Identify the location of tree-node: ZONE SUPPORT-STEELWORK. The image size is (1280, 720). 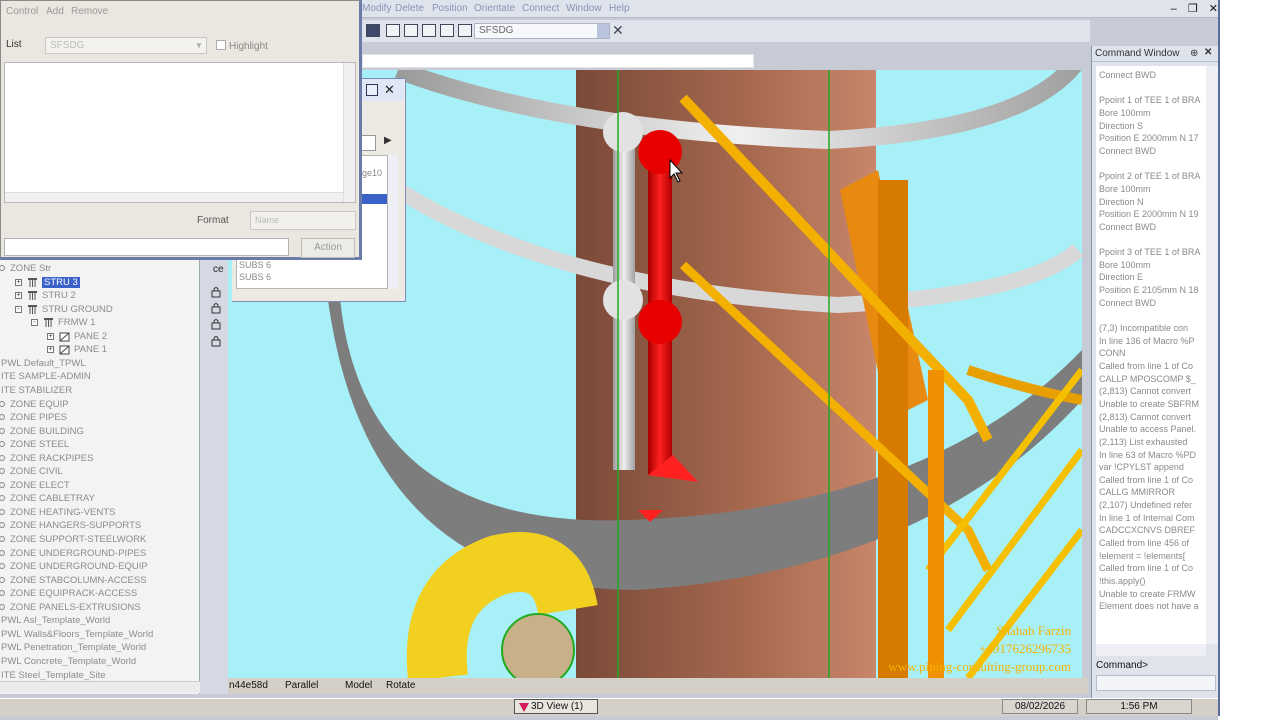
(99, 539).